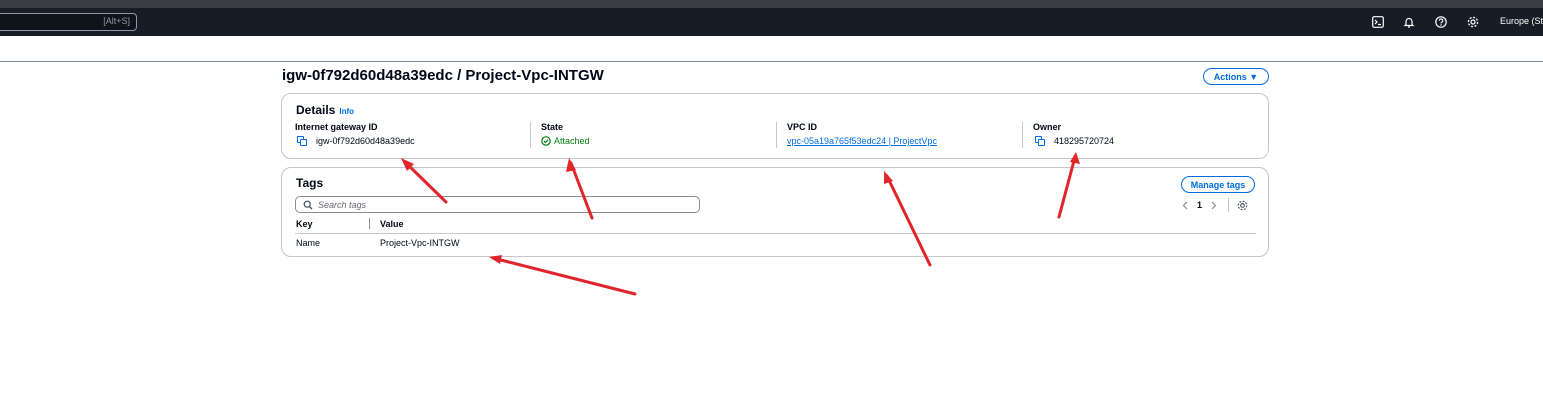 The width and height of the screenshot is (1543, 407). I want to click on page-number: 1, so click(1199, 205).